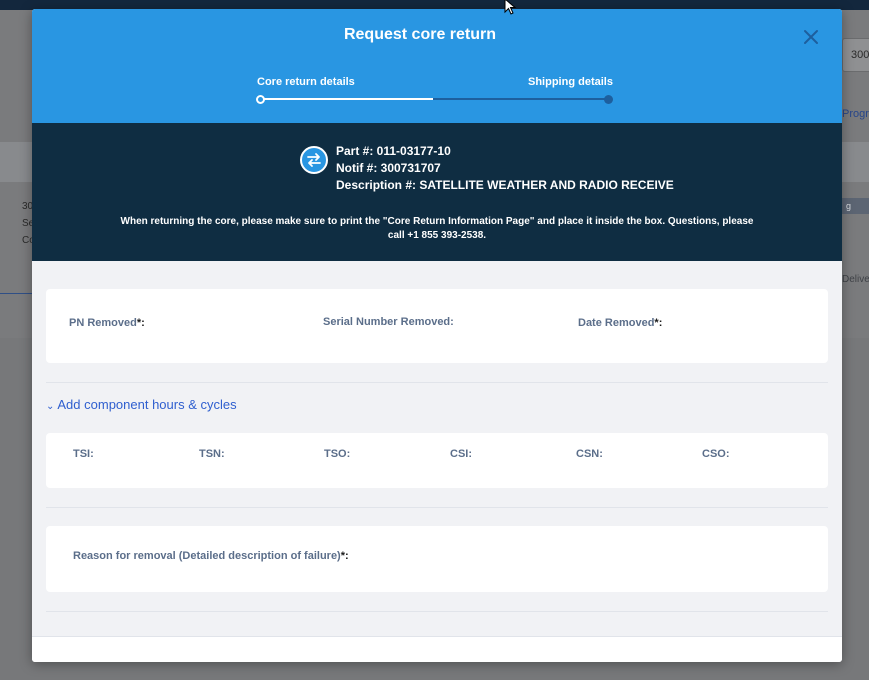 The image size is (869, 680). Describe the element at coordinates (337, 454) in the screenshot. I see `tso-field: TSO:` at that location.